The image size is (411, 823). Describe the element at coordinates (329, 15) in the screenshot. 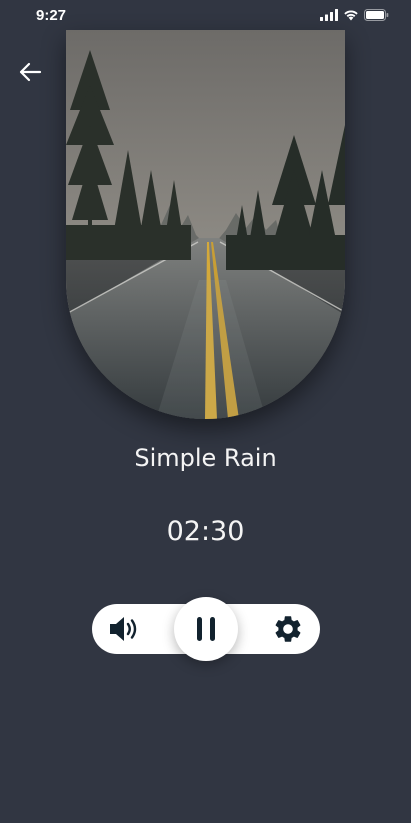

I see `cellular-signal-icon` at that location.